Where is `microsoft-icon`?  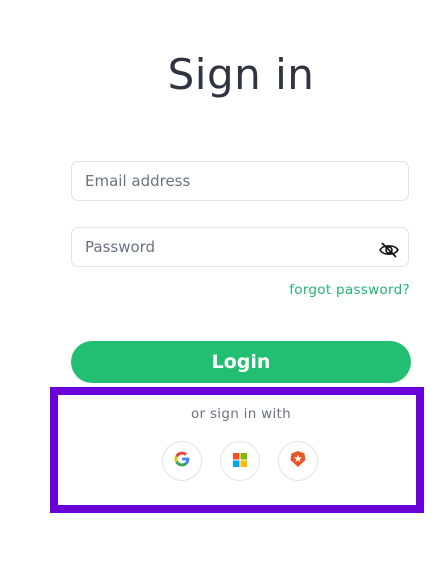
microsoft-icon is located at coordinates (240, 461).